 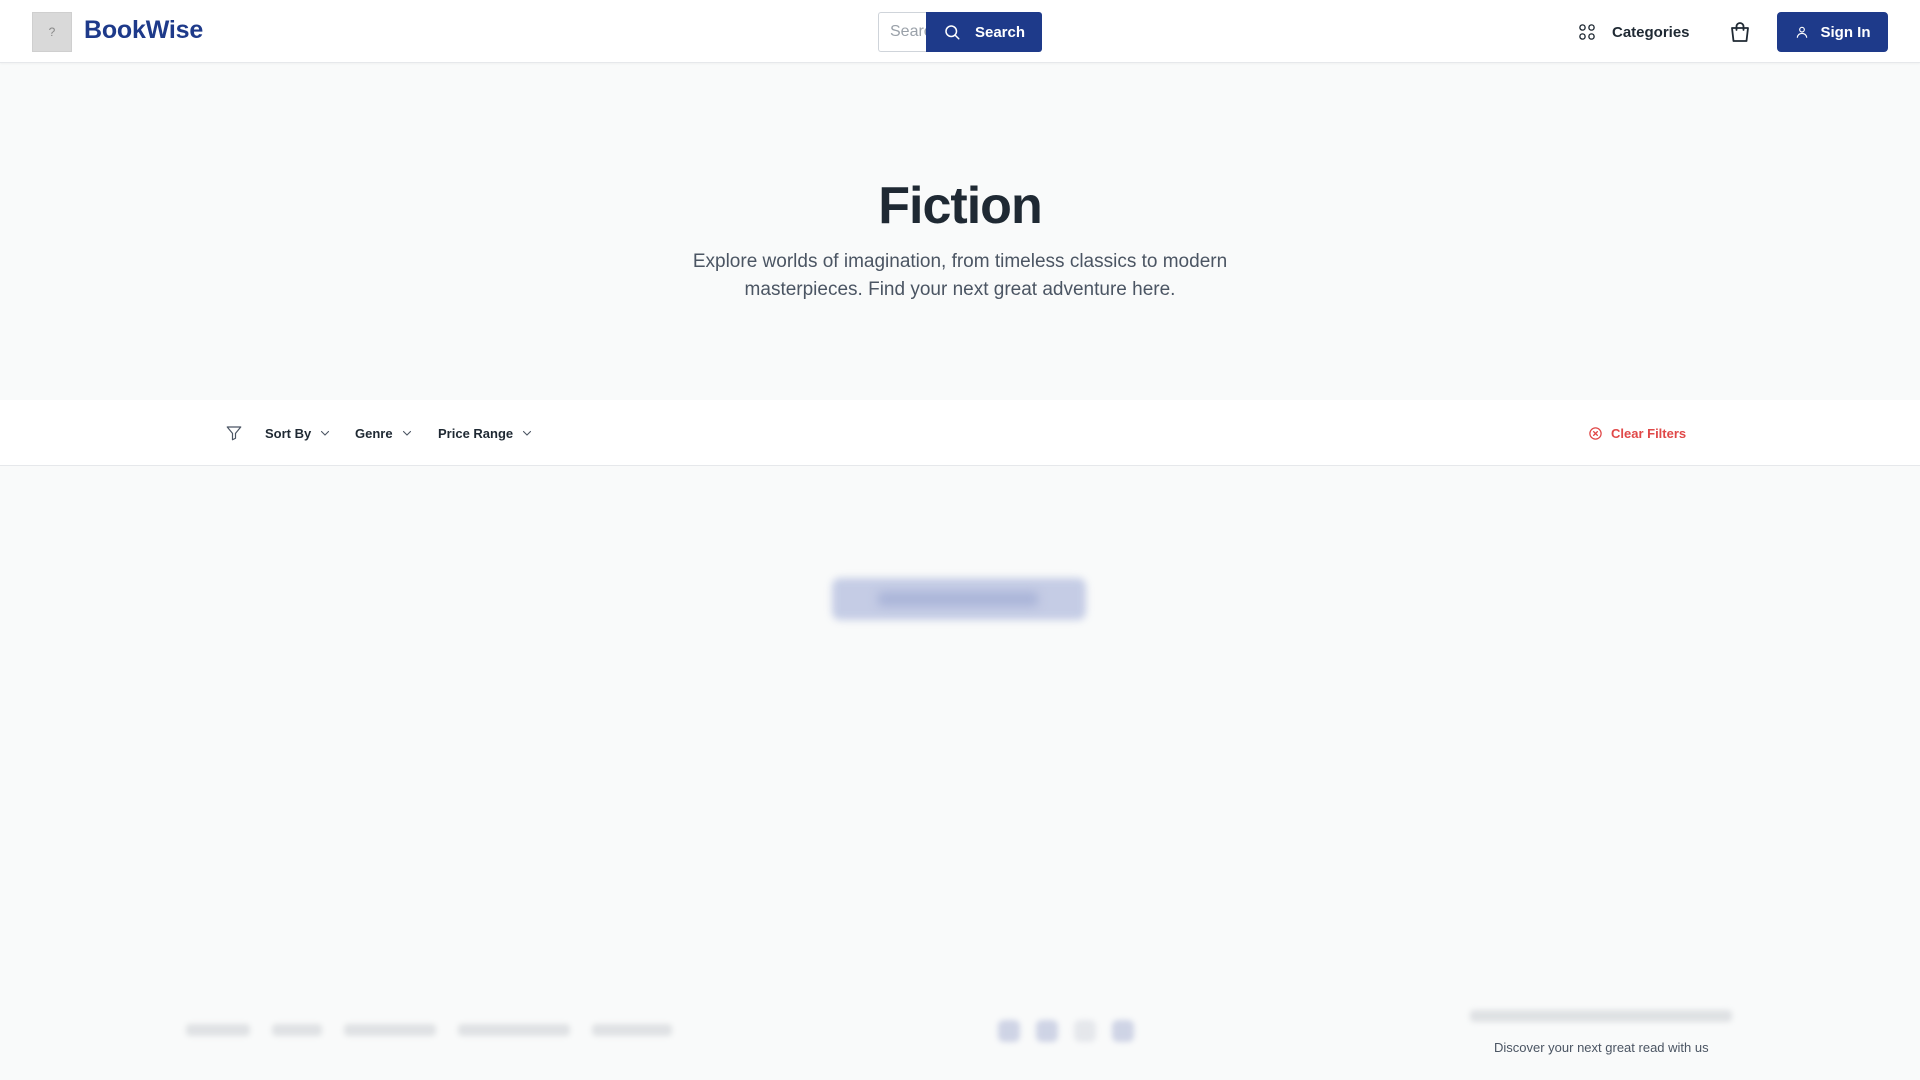 I want to click on categories-link: Categories, so click(x=1634, y=32).